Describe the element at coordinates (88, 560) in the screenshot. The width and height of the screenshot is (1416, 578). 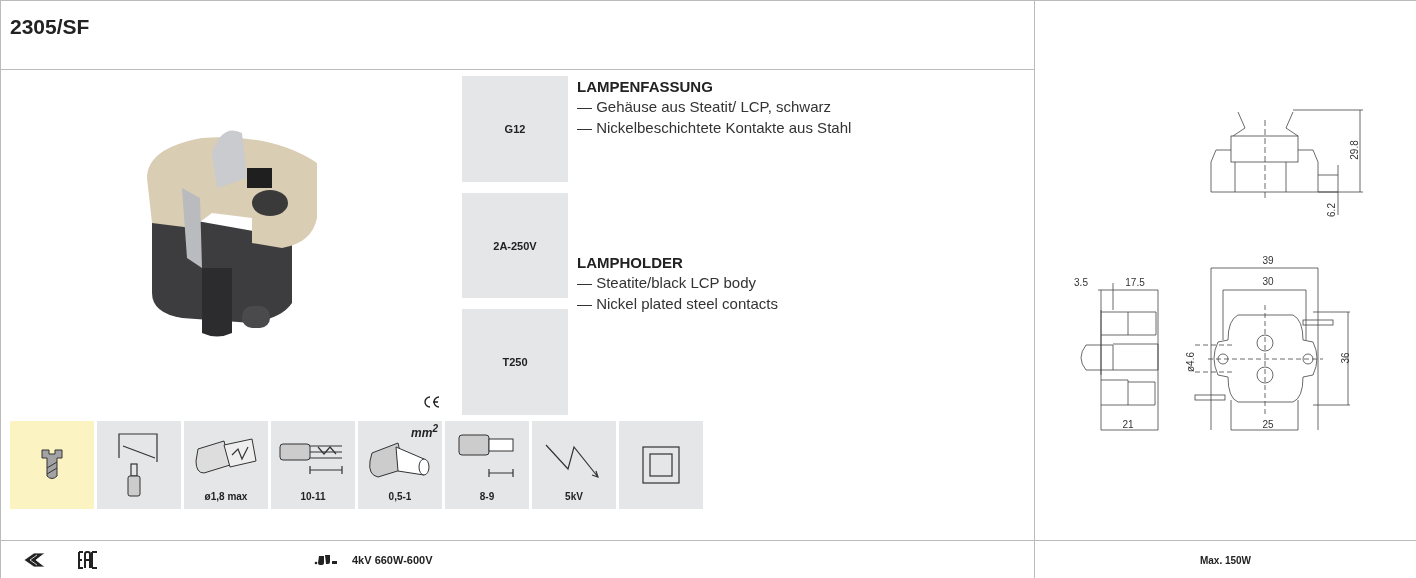
I see `eac-mark-icon` at that location.